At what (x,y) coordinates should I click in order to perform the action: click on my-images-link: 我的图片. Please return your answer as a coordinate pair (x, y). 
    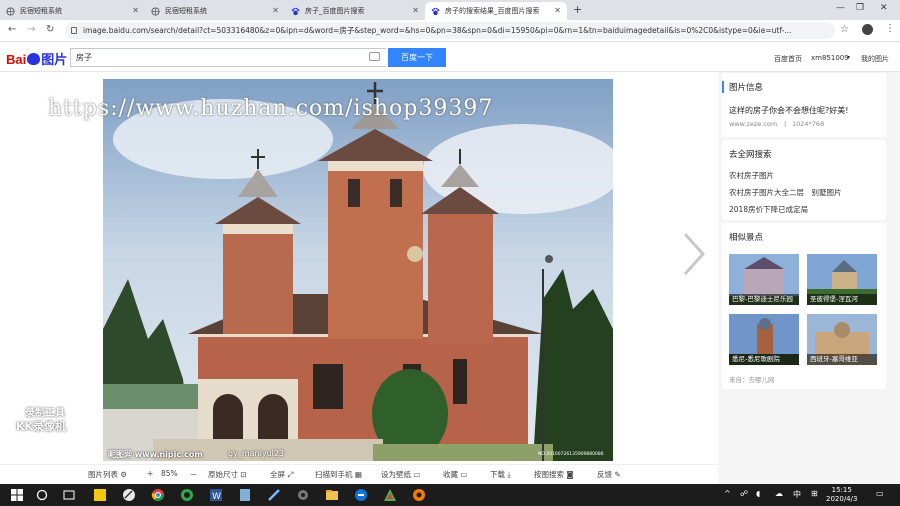
    Looking at the image, I should click on (875, 59).